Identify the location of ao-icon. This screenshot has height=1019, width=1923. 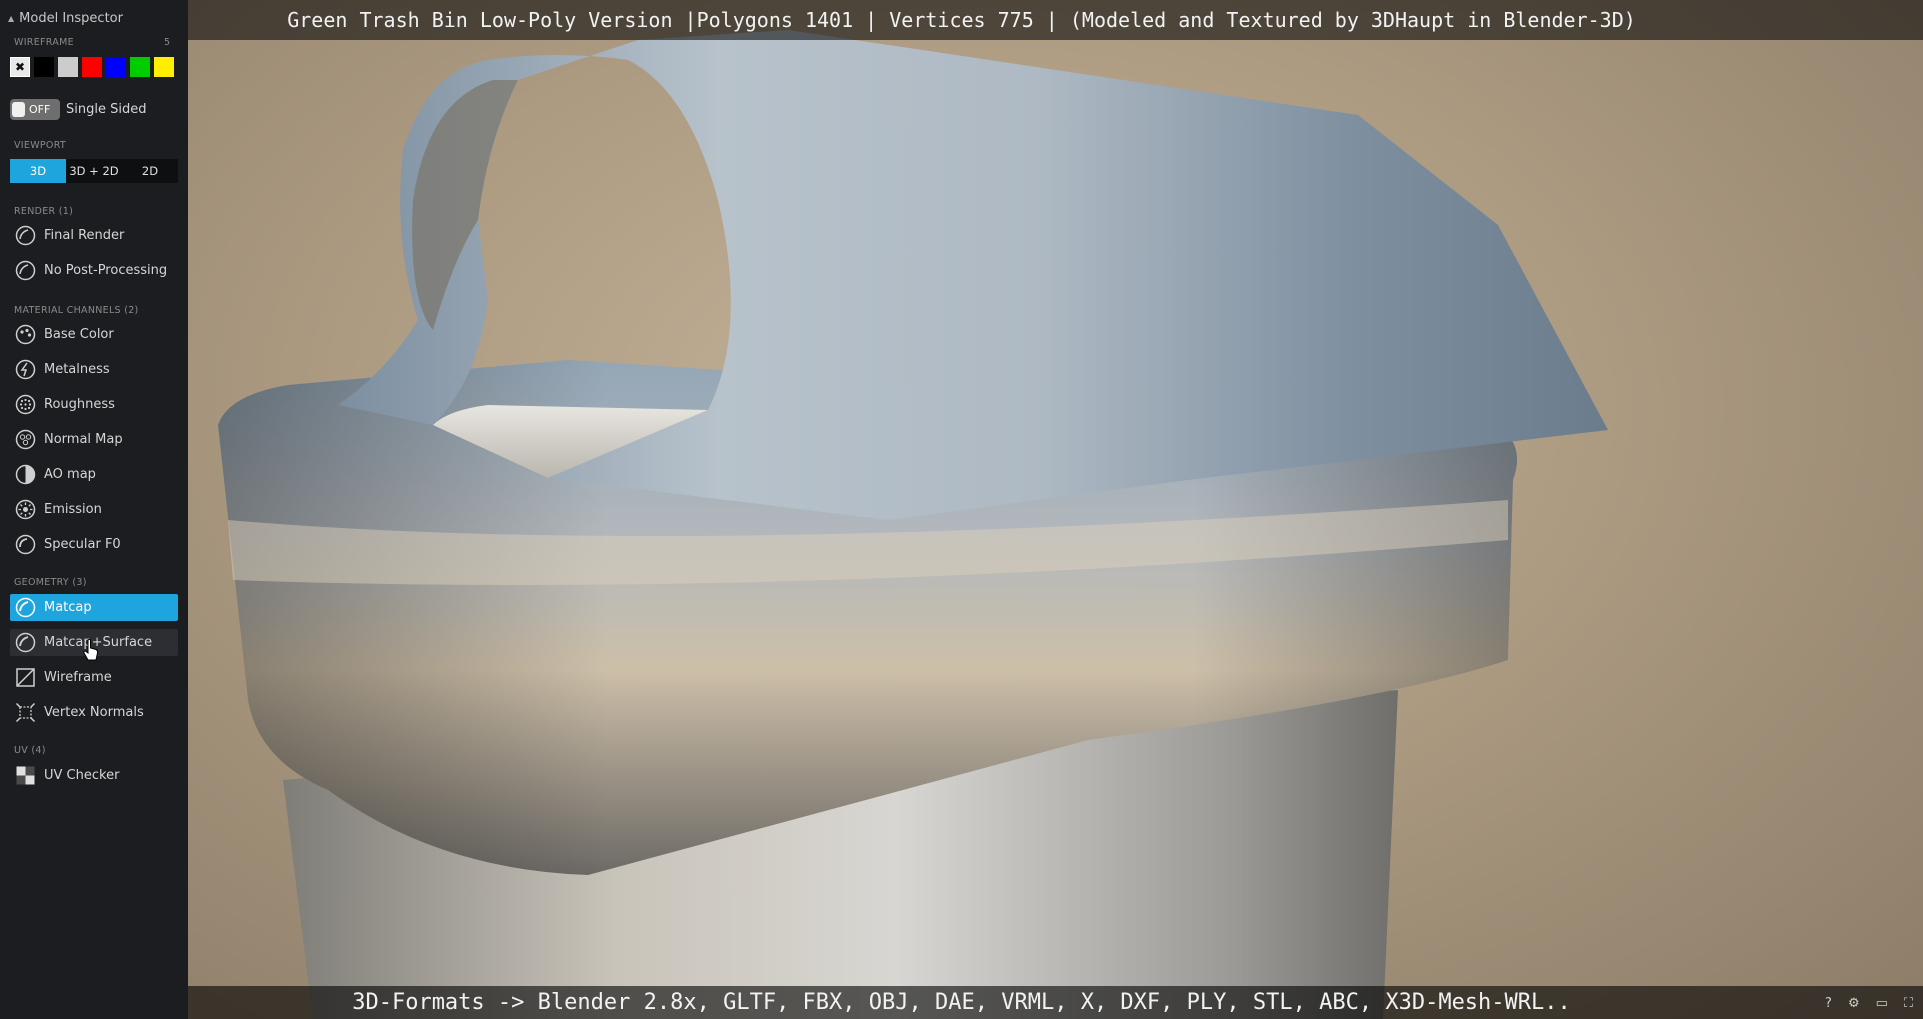
(25, 474).